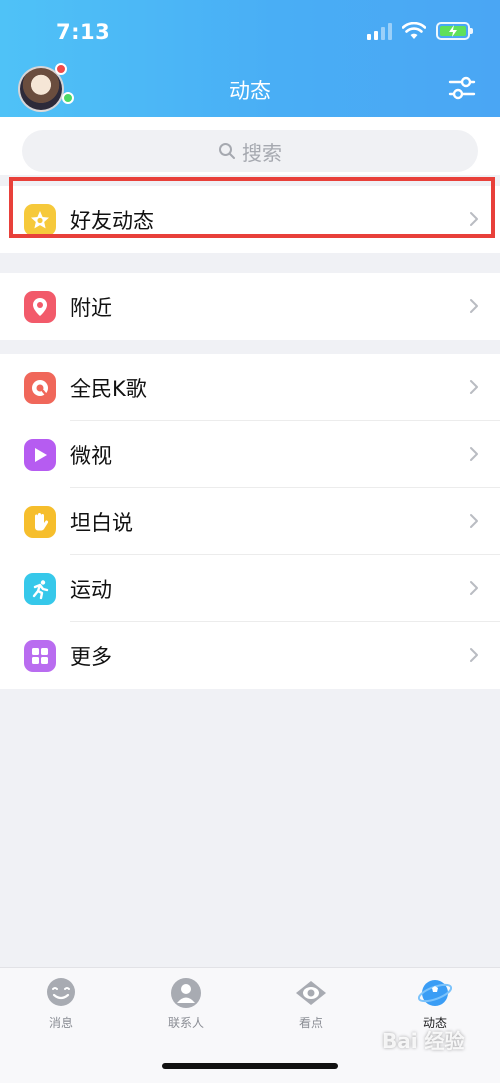 The height and width of the screenshot is (1083, 500). Describe the element at coordinates (40, 306) in the screenshot. I see `location-pin-icon` at that location.